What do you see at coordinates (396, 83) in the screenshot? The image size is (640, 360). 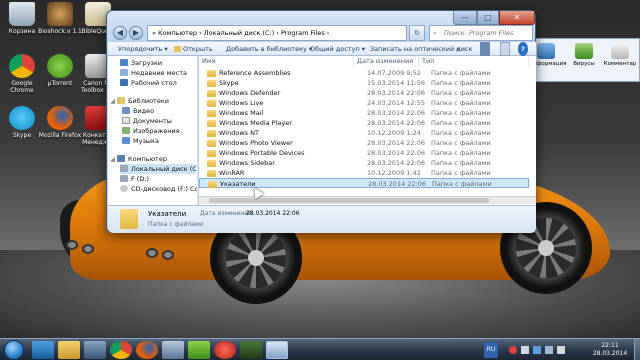 I see `file-date: 15.03.2014 11:56` at bounding box center [396, 83].